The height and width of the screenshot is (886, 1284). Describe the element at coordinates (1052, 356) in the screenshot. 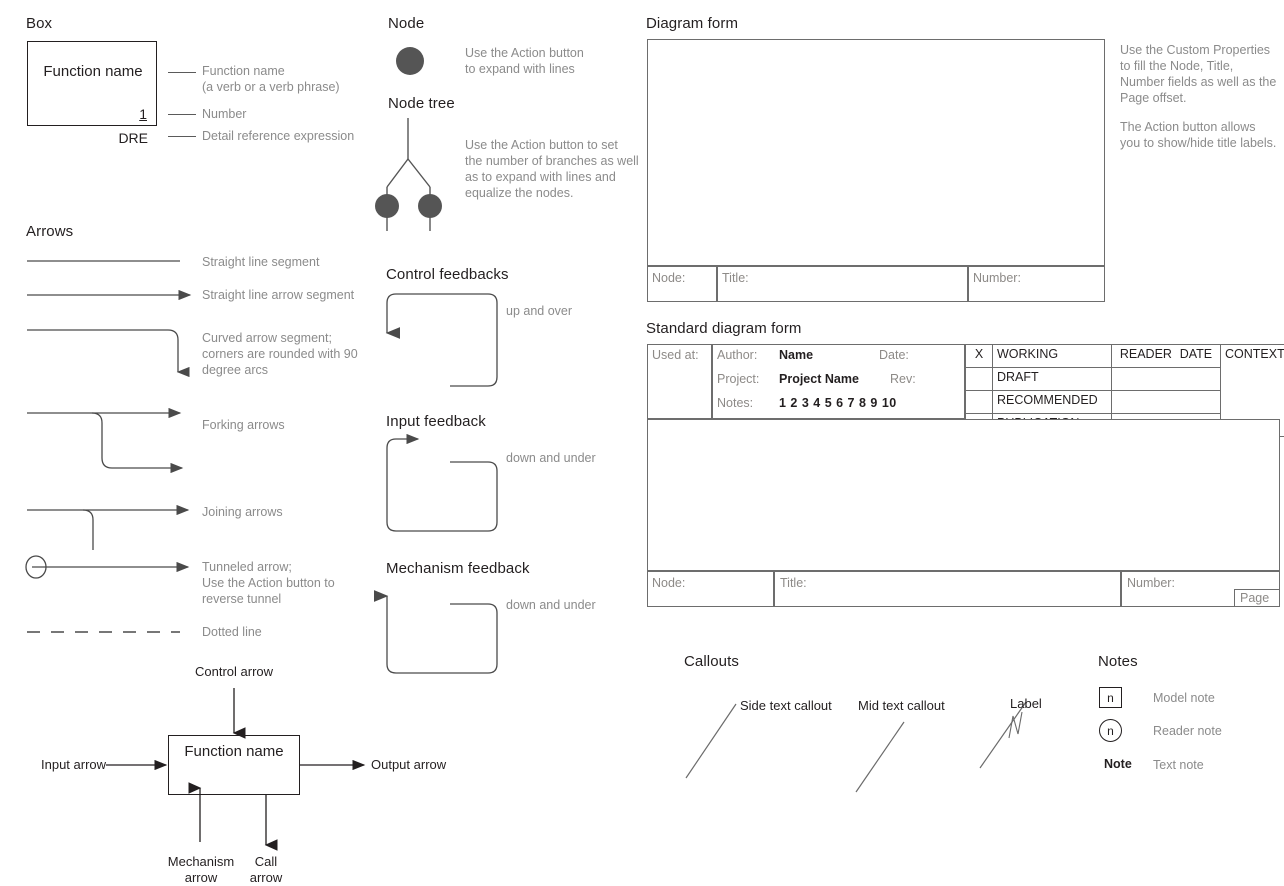

I see `status-label-working: WORKING` at that location.